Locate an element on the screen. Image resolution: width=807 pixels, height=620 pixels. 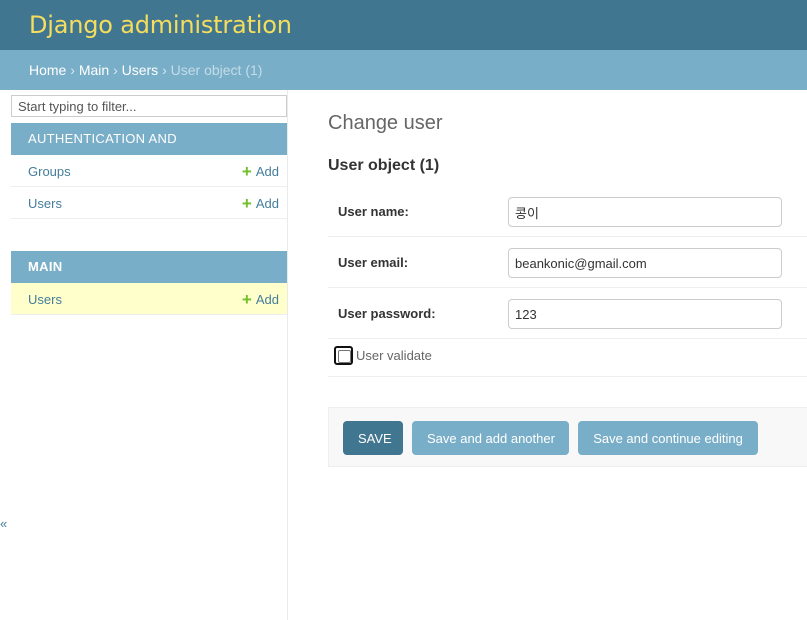
add-auth-users-link: + Add is located at coordinates (260, 204).